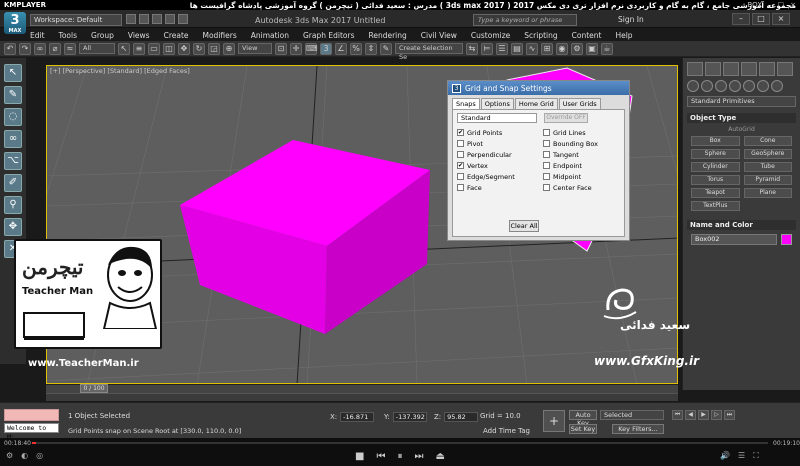 This screenshot has width=800, height=466. Describe the element at coordinates (157, 19) in the screenshot. I see `save-icon` at that location.